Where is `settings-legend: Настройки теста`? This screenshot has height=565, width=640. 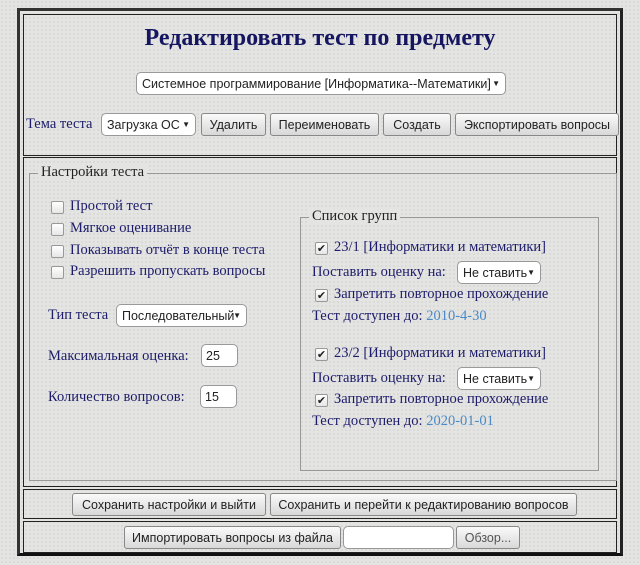
settings-legend: Настройки теста is located at coordinates (93, 172).